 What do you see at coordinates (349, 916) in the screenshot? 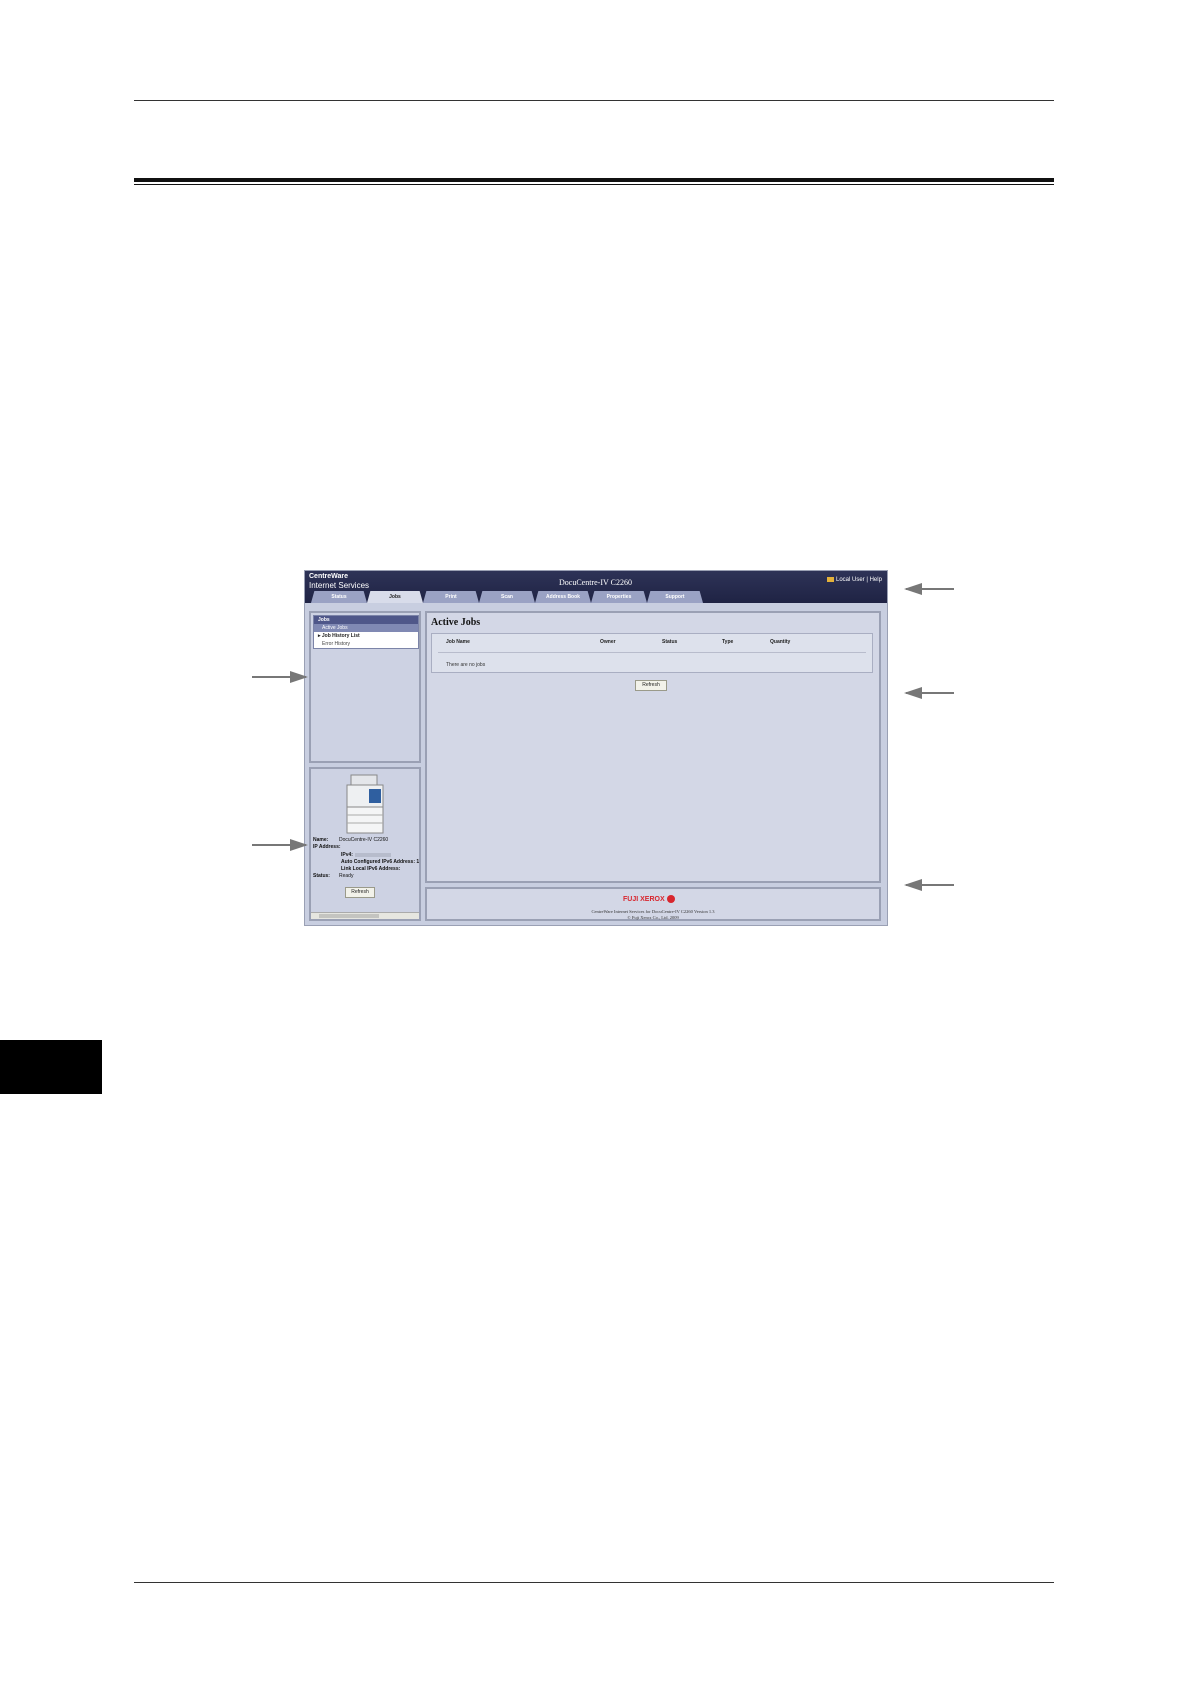
I see `scroll-thumb` at bounding box center [349, 916].